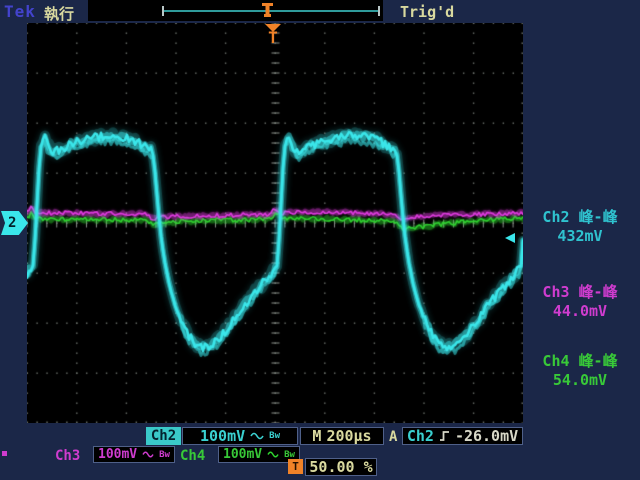  Describe the element at coordinates (59, 14) in the screenshot. I see `acquisition-status: 執行` at that location.